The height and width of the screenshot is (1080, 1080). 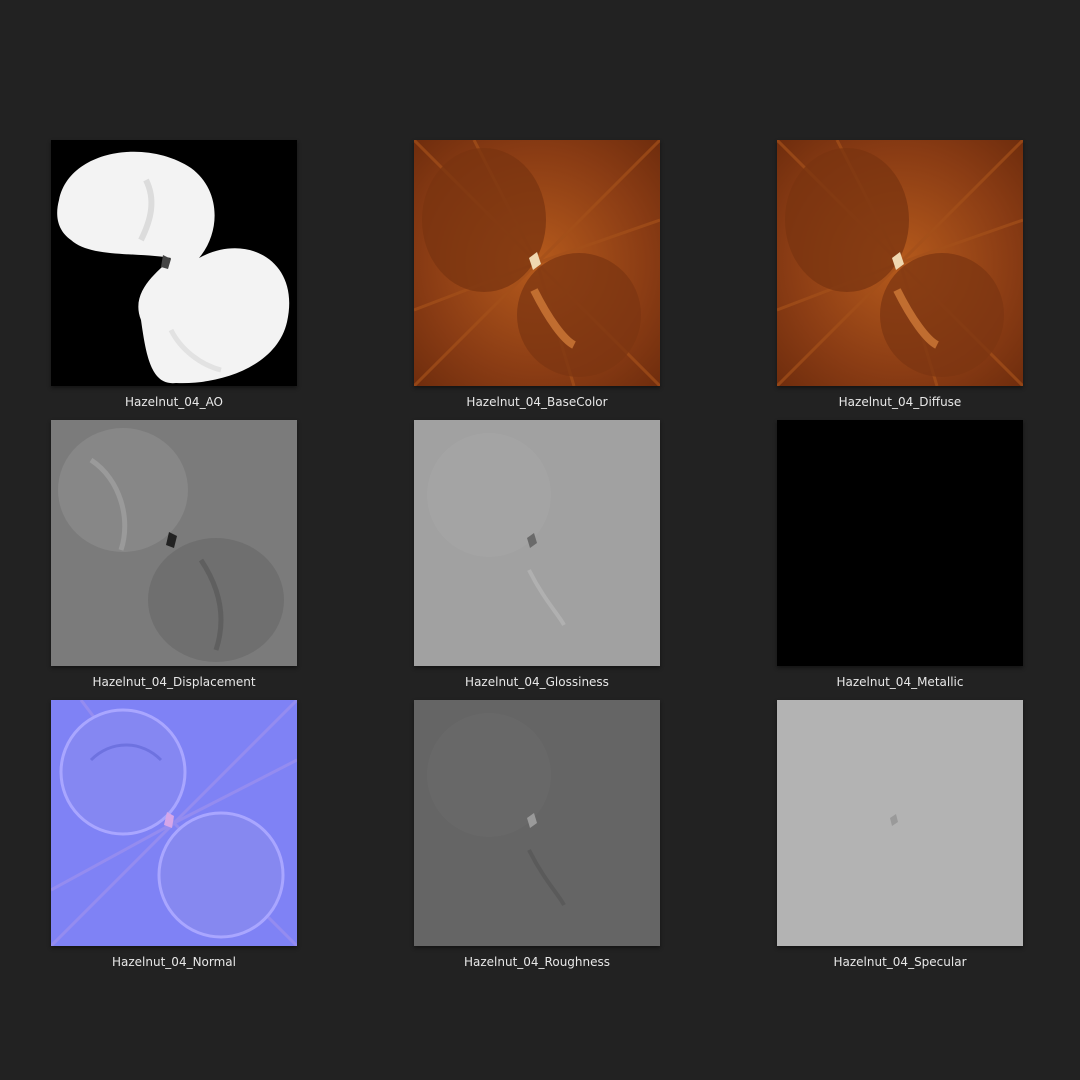 I want to click on glossiness-map-thumbnail, so click(x=537, y=543).